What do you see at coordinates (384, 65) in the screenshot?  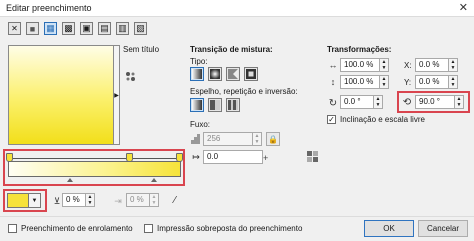 I see `fill-width-spinner: ▲ ▼` at bounding box center [384, 65].